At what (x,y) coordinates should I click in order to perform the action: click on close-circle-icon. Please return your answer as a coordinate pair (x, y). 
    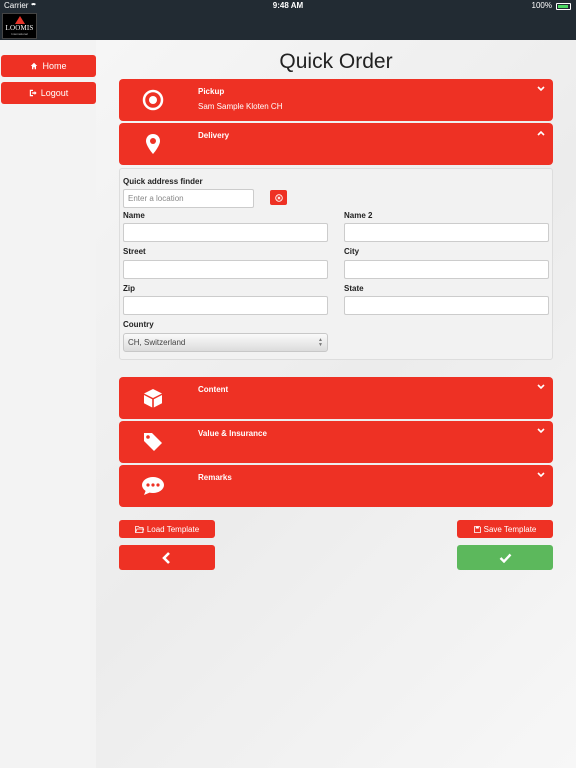
    Looking at the image, I should click on (278, 197).